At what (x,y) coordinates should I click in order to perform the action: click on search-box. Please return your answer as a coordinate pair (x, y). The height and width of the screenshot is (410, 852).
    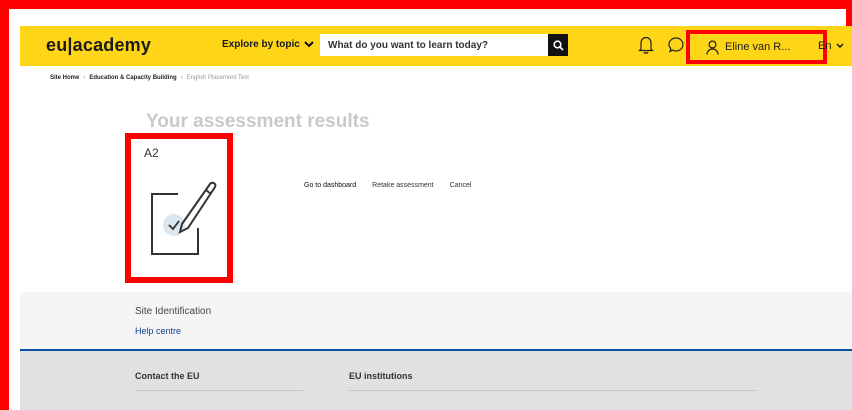
    Looking at the image, I should click on (443, 45).